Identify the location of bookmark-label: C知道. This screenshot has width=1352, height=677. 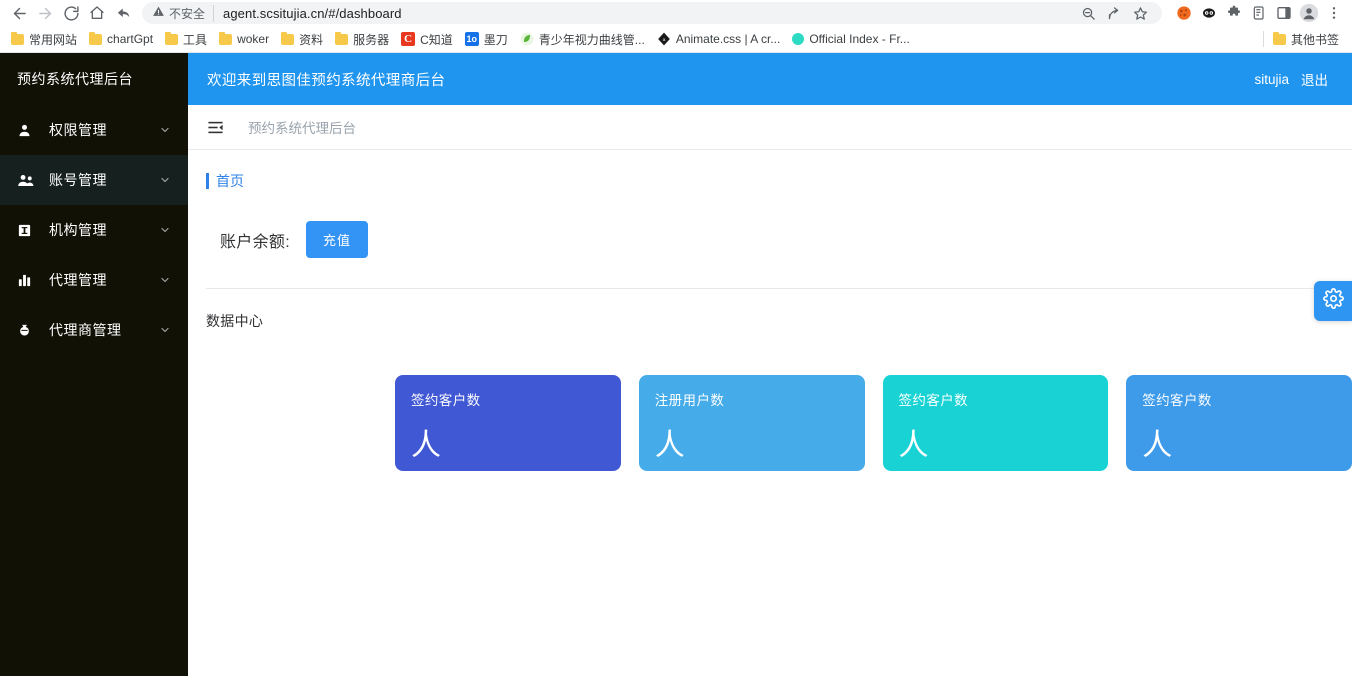
(436, 39).